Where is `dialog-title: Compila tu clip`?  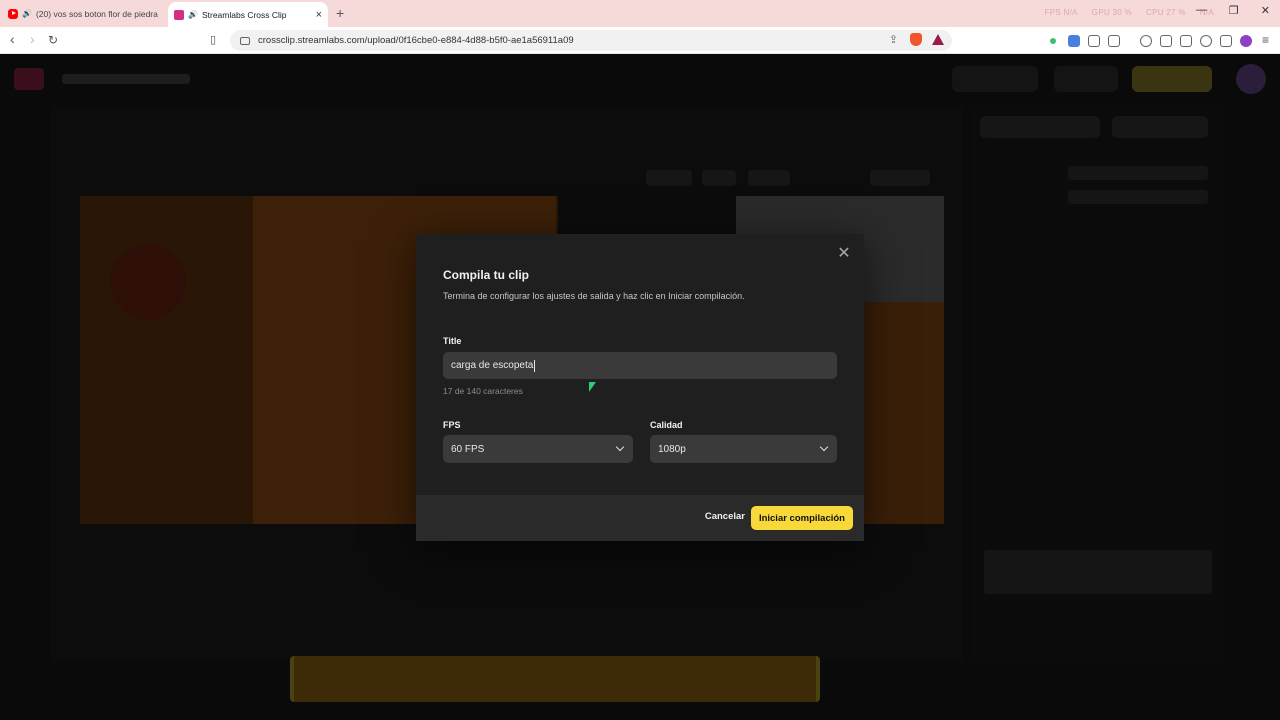
dialog-title: Compila tu clip is located at coordinates (486, 275).